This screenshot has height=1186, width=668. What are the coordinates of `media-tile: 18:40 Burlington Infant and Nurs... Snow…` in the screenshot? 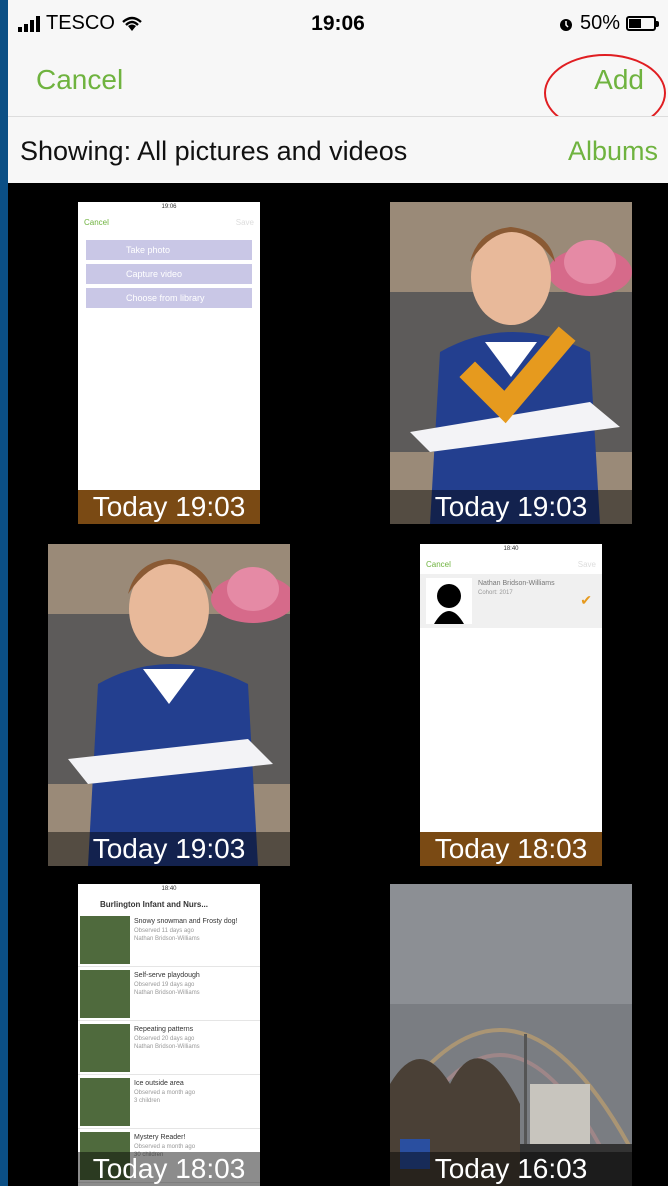 It's located at (169, 1035).